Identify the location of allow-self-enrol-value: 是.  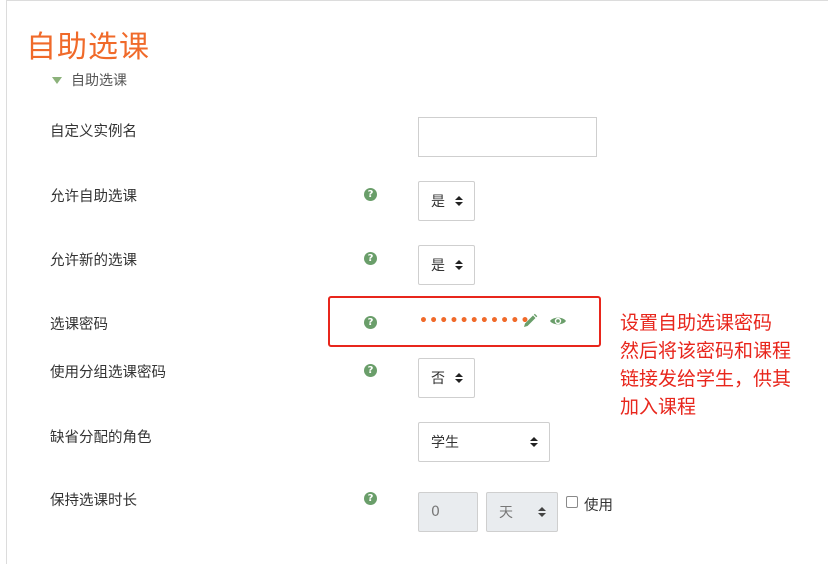
(438, 202).